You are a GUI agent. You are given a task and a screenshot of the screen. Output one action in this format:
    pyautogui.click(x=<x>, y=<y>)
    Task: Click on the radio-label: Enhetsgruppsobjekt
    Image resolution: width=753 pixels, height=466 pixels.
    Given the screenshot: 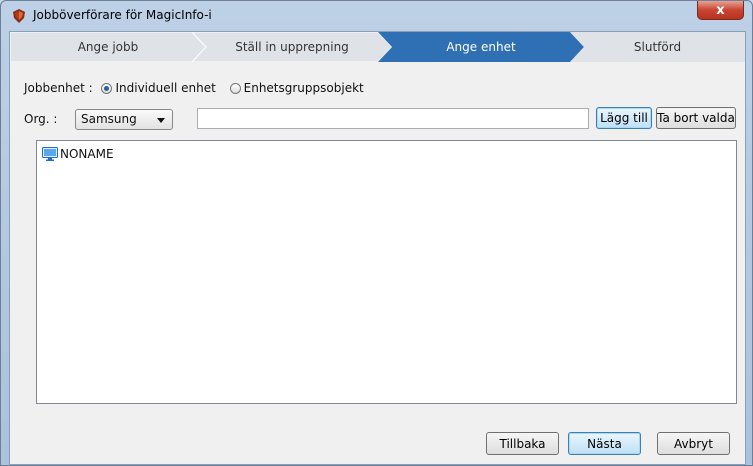 What is the action you would take?
    pyautogui.click(x=303, y=88)
    